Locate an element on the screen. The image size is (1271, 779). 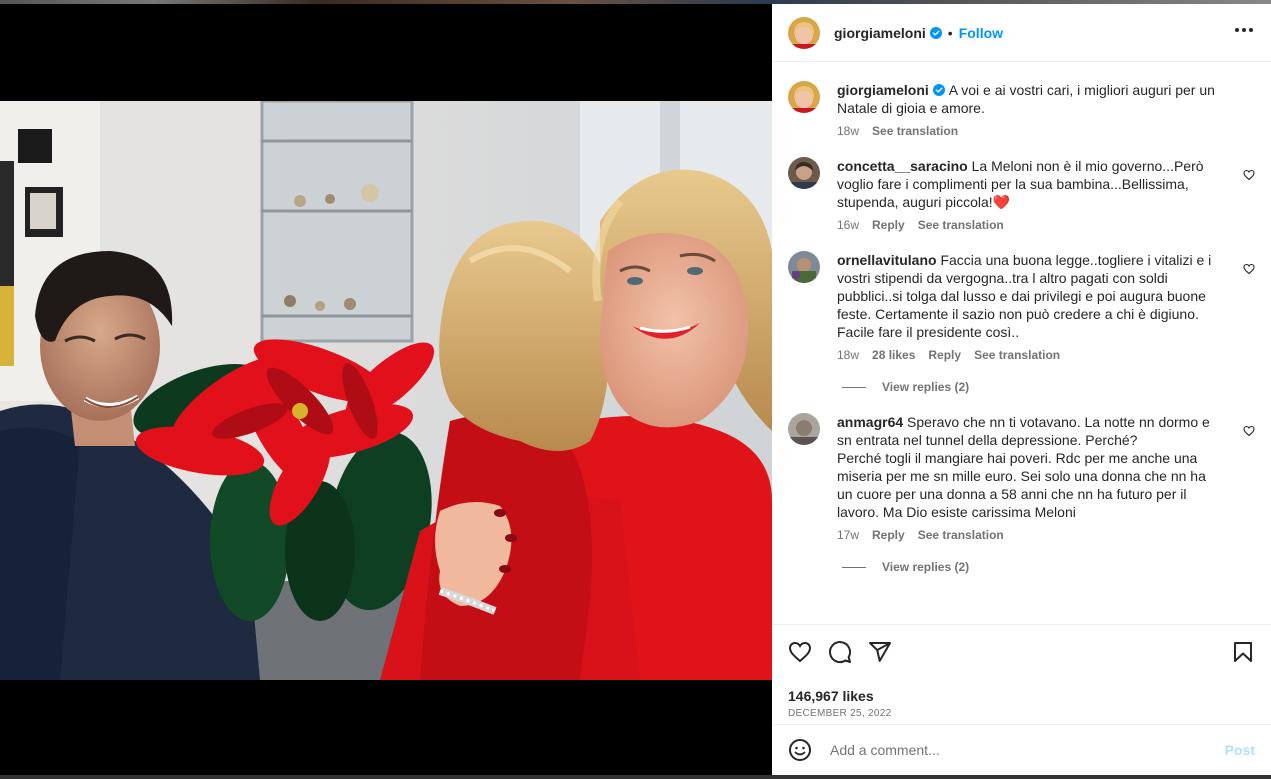
add-comment-bar: Post is located at coordinates (1021, 749).